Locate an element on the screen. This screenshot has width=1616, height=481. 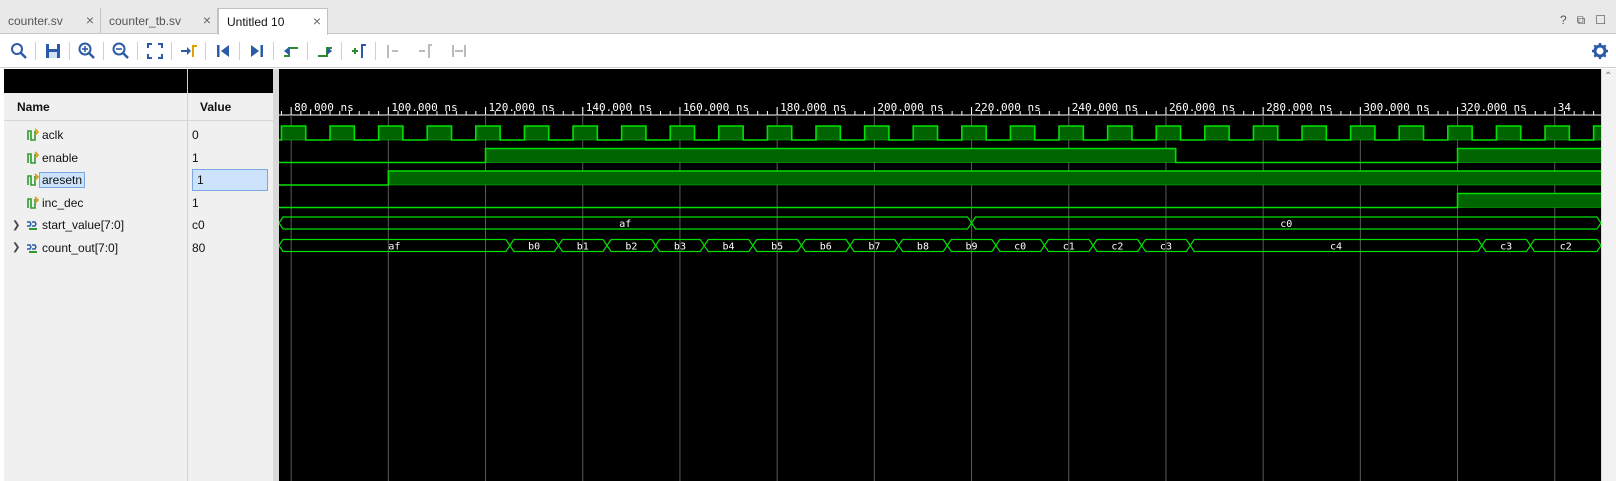
add-marker-icon is located at coordinates (359, 51).